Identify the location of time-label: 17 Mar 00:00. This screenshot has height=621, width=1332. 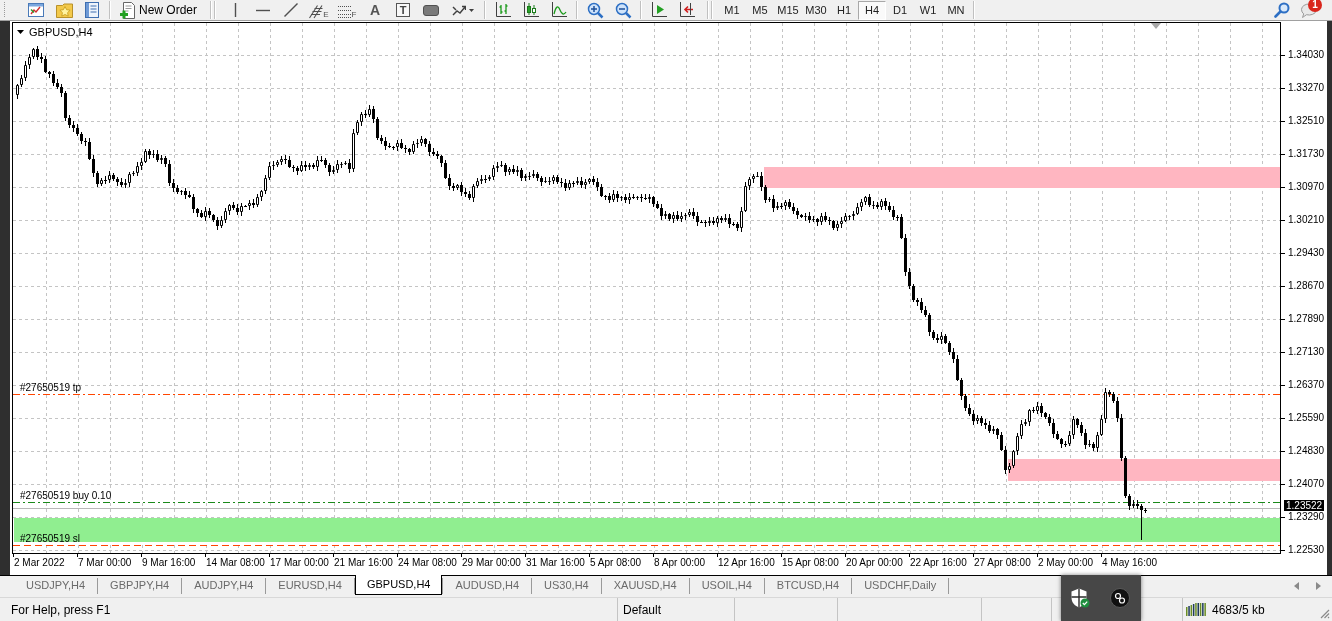
(299, 563).